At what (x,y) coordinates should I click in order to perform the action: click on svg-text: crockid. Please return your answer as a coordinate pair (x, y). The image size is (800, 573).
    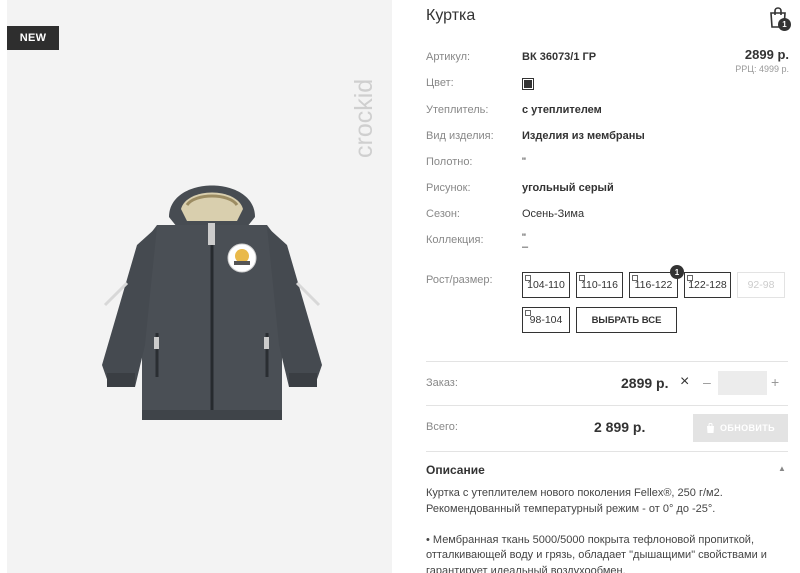
    Looking at the image, I should click on (364, 118).